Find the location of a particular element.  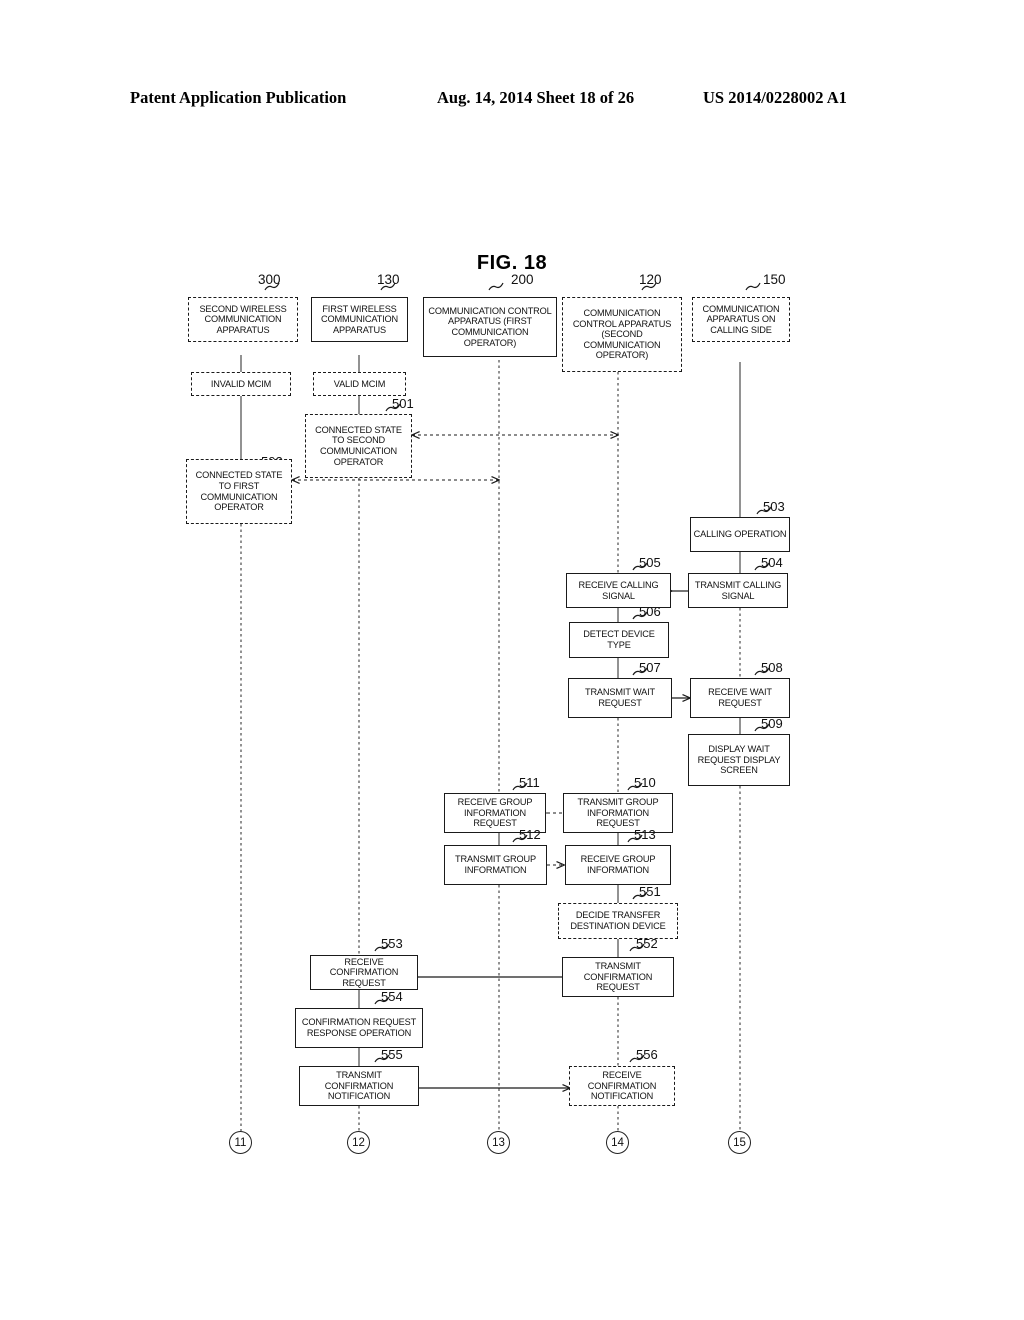

ref-506: 506 is located at coordinates (650, 611).